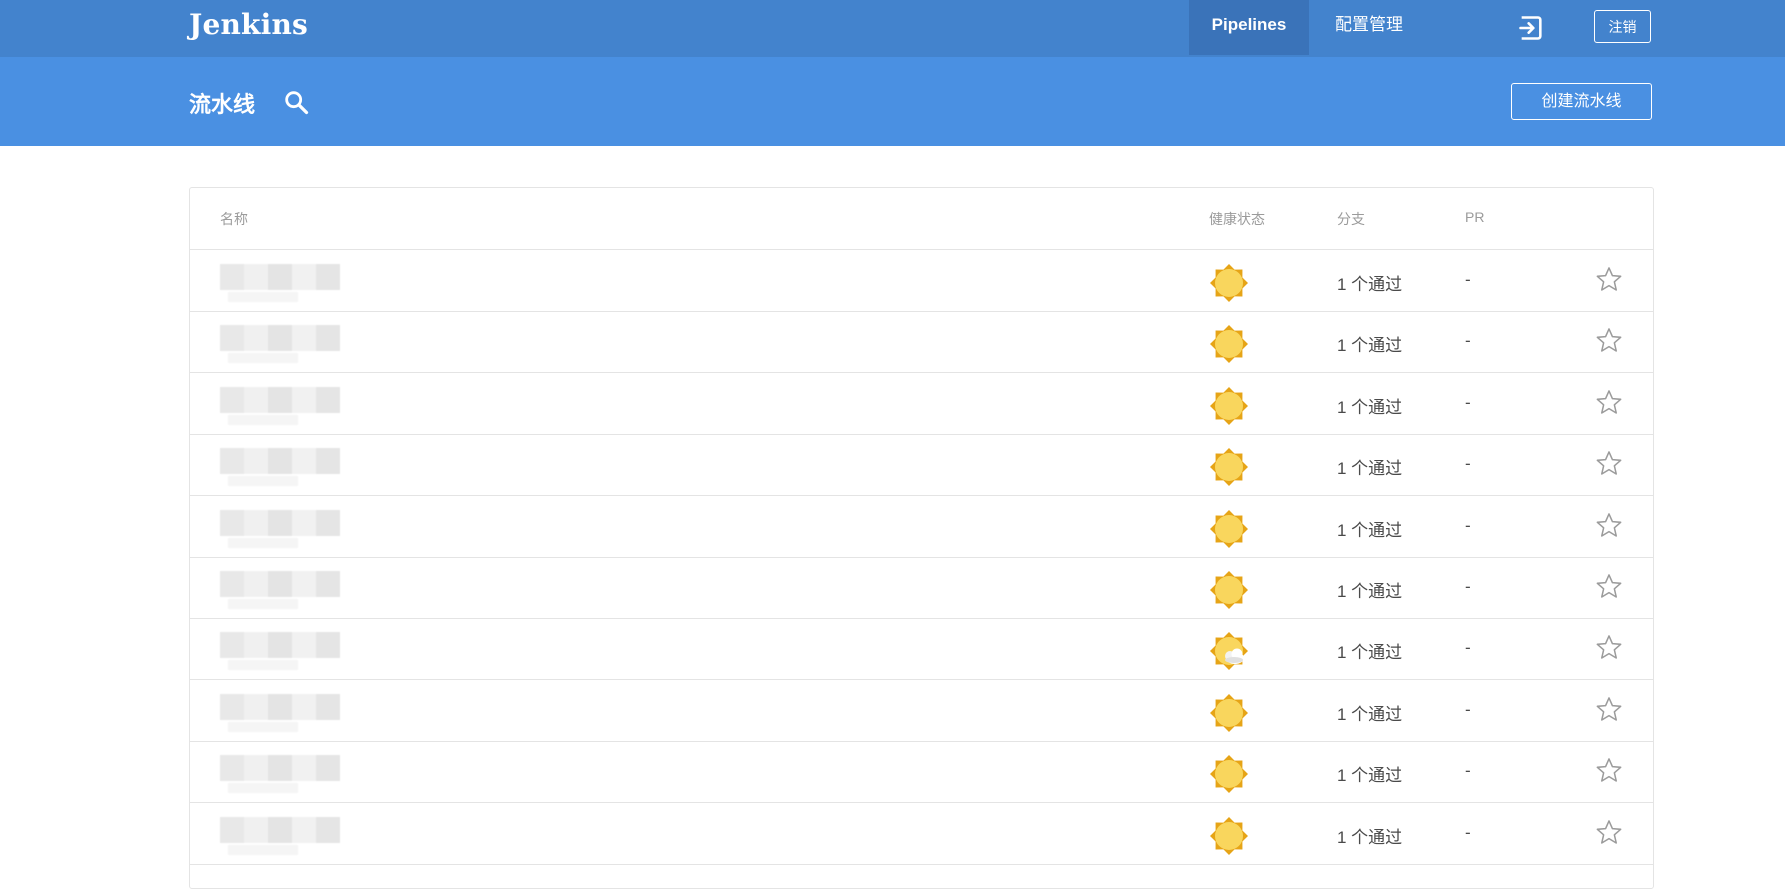 The image size is (1785, 889). What do you see at coordinates (1581, 101) in the screenshot?
I see `create-pipeline-button: 创建流水线` at bounding box center [1581, 101].